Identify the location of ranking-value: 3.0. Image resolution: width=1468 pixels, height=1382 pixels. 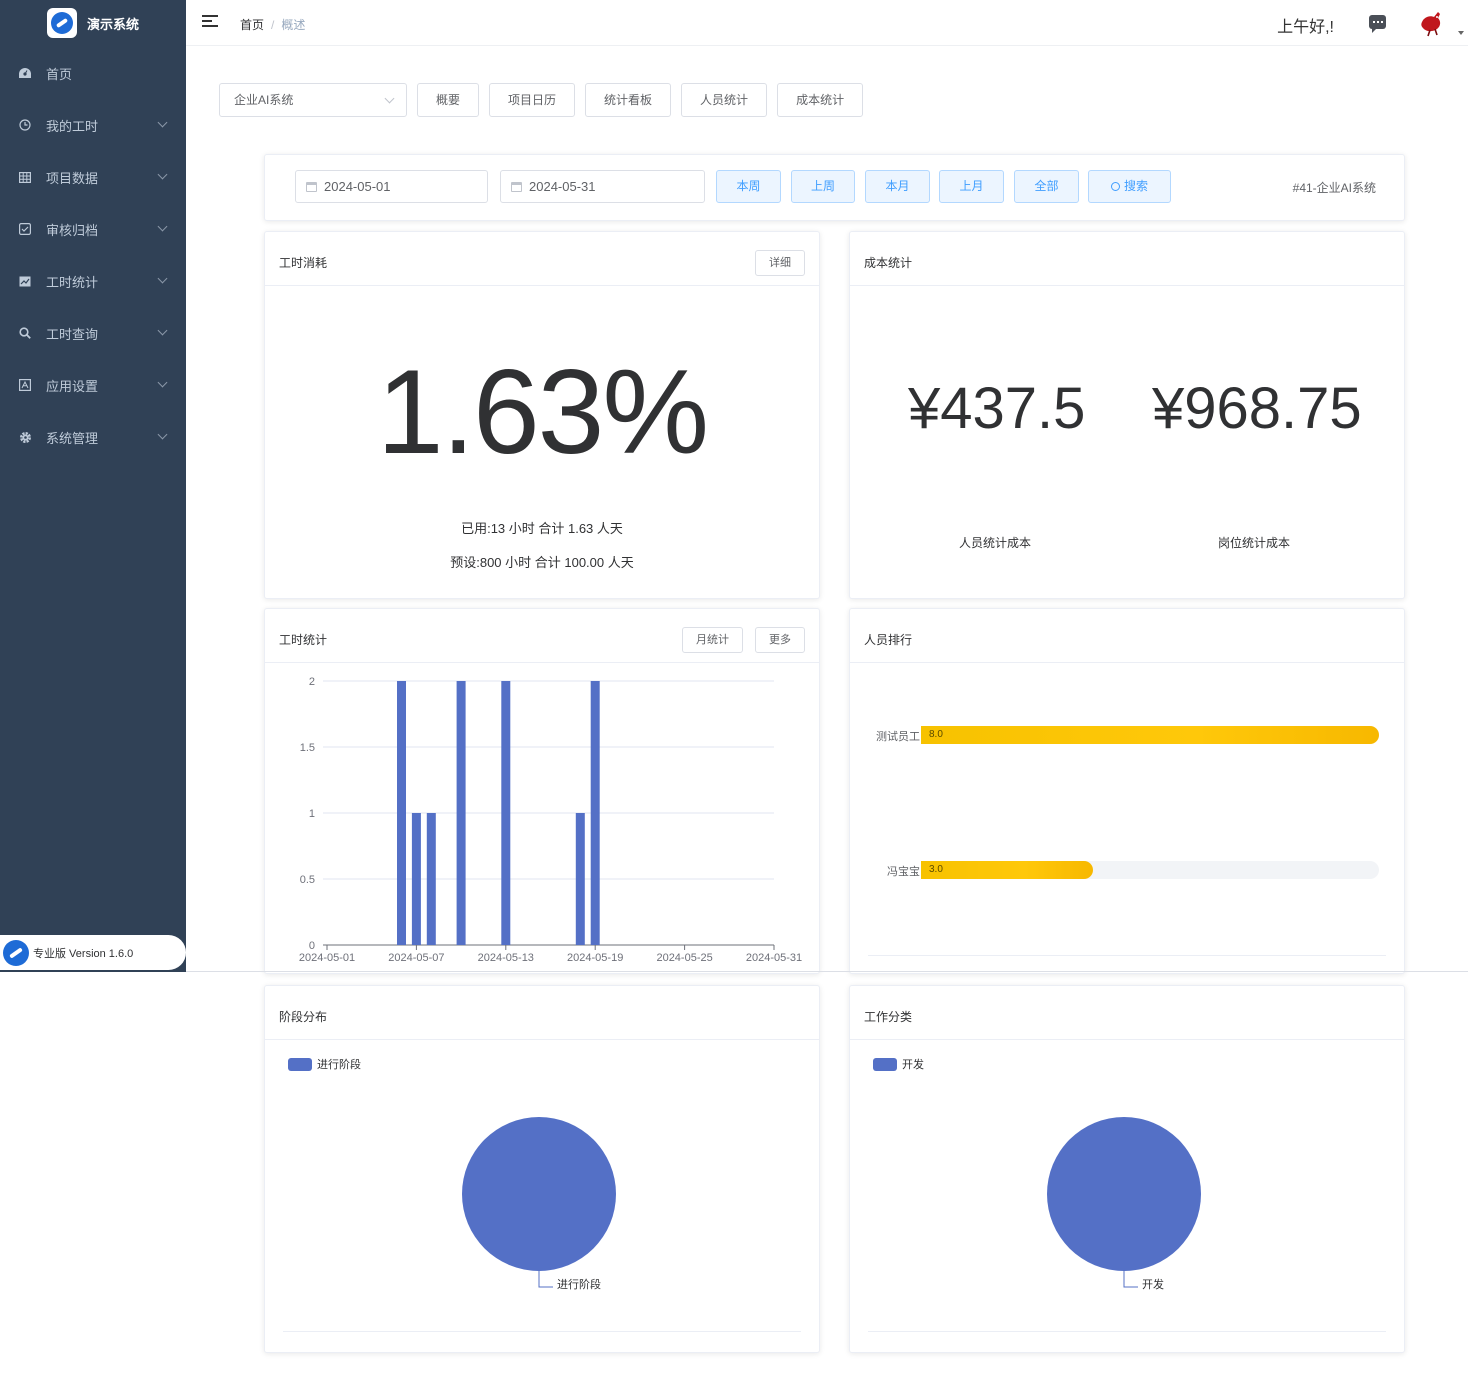
(936, 869).